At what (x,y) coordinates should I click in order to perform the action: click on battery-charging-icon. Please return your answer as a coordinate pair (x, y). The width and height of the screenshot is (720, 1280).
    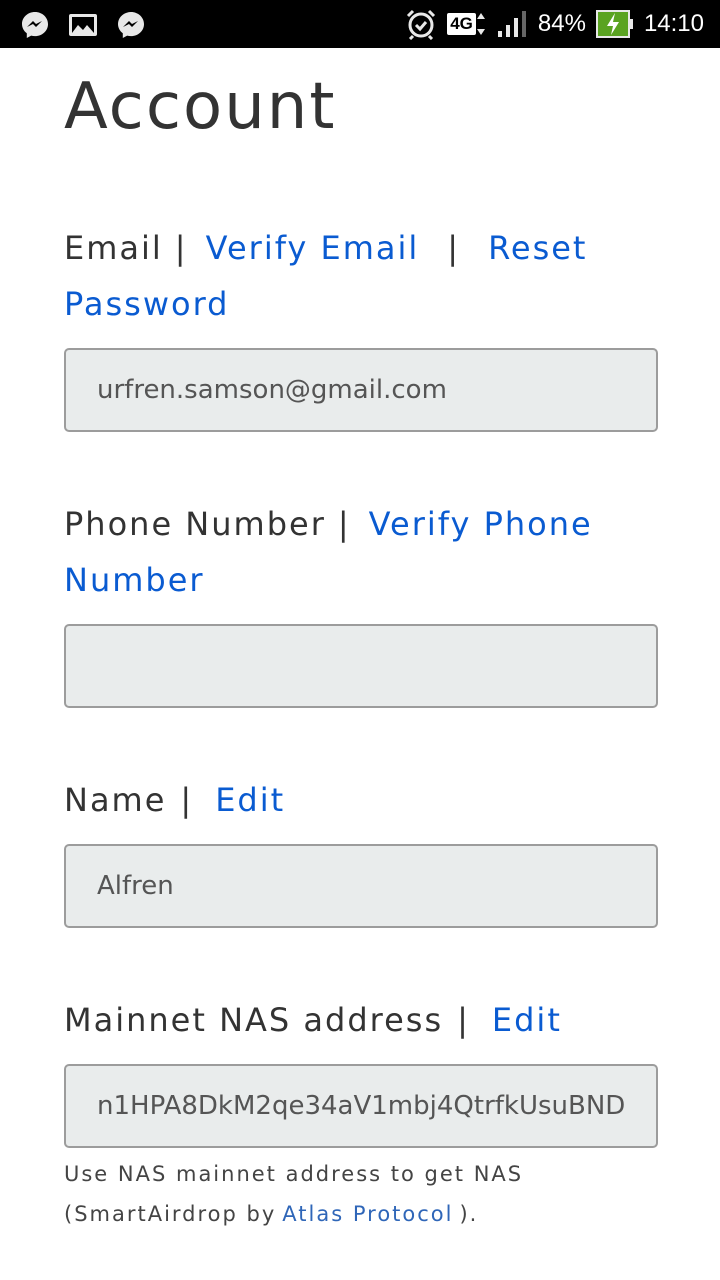
    Looking at the image, I should click on (614, 24).